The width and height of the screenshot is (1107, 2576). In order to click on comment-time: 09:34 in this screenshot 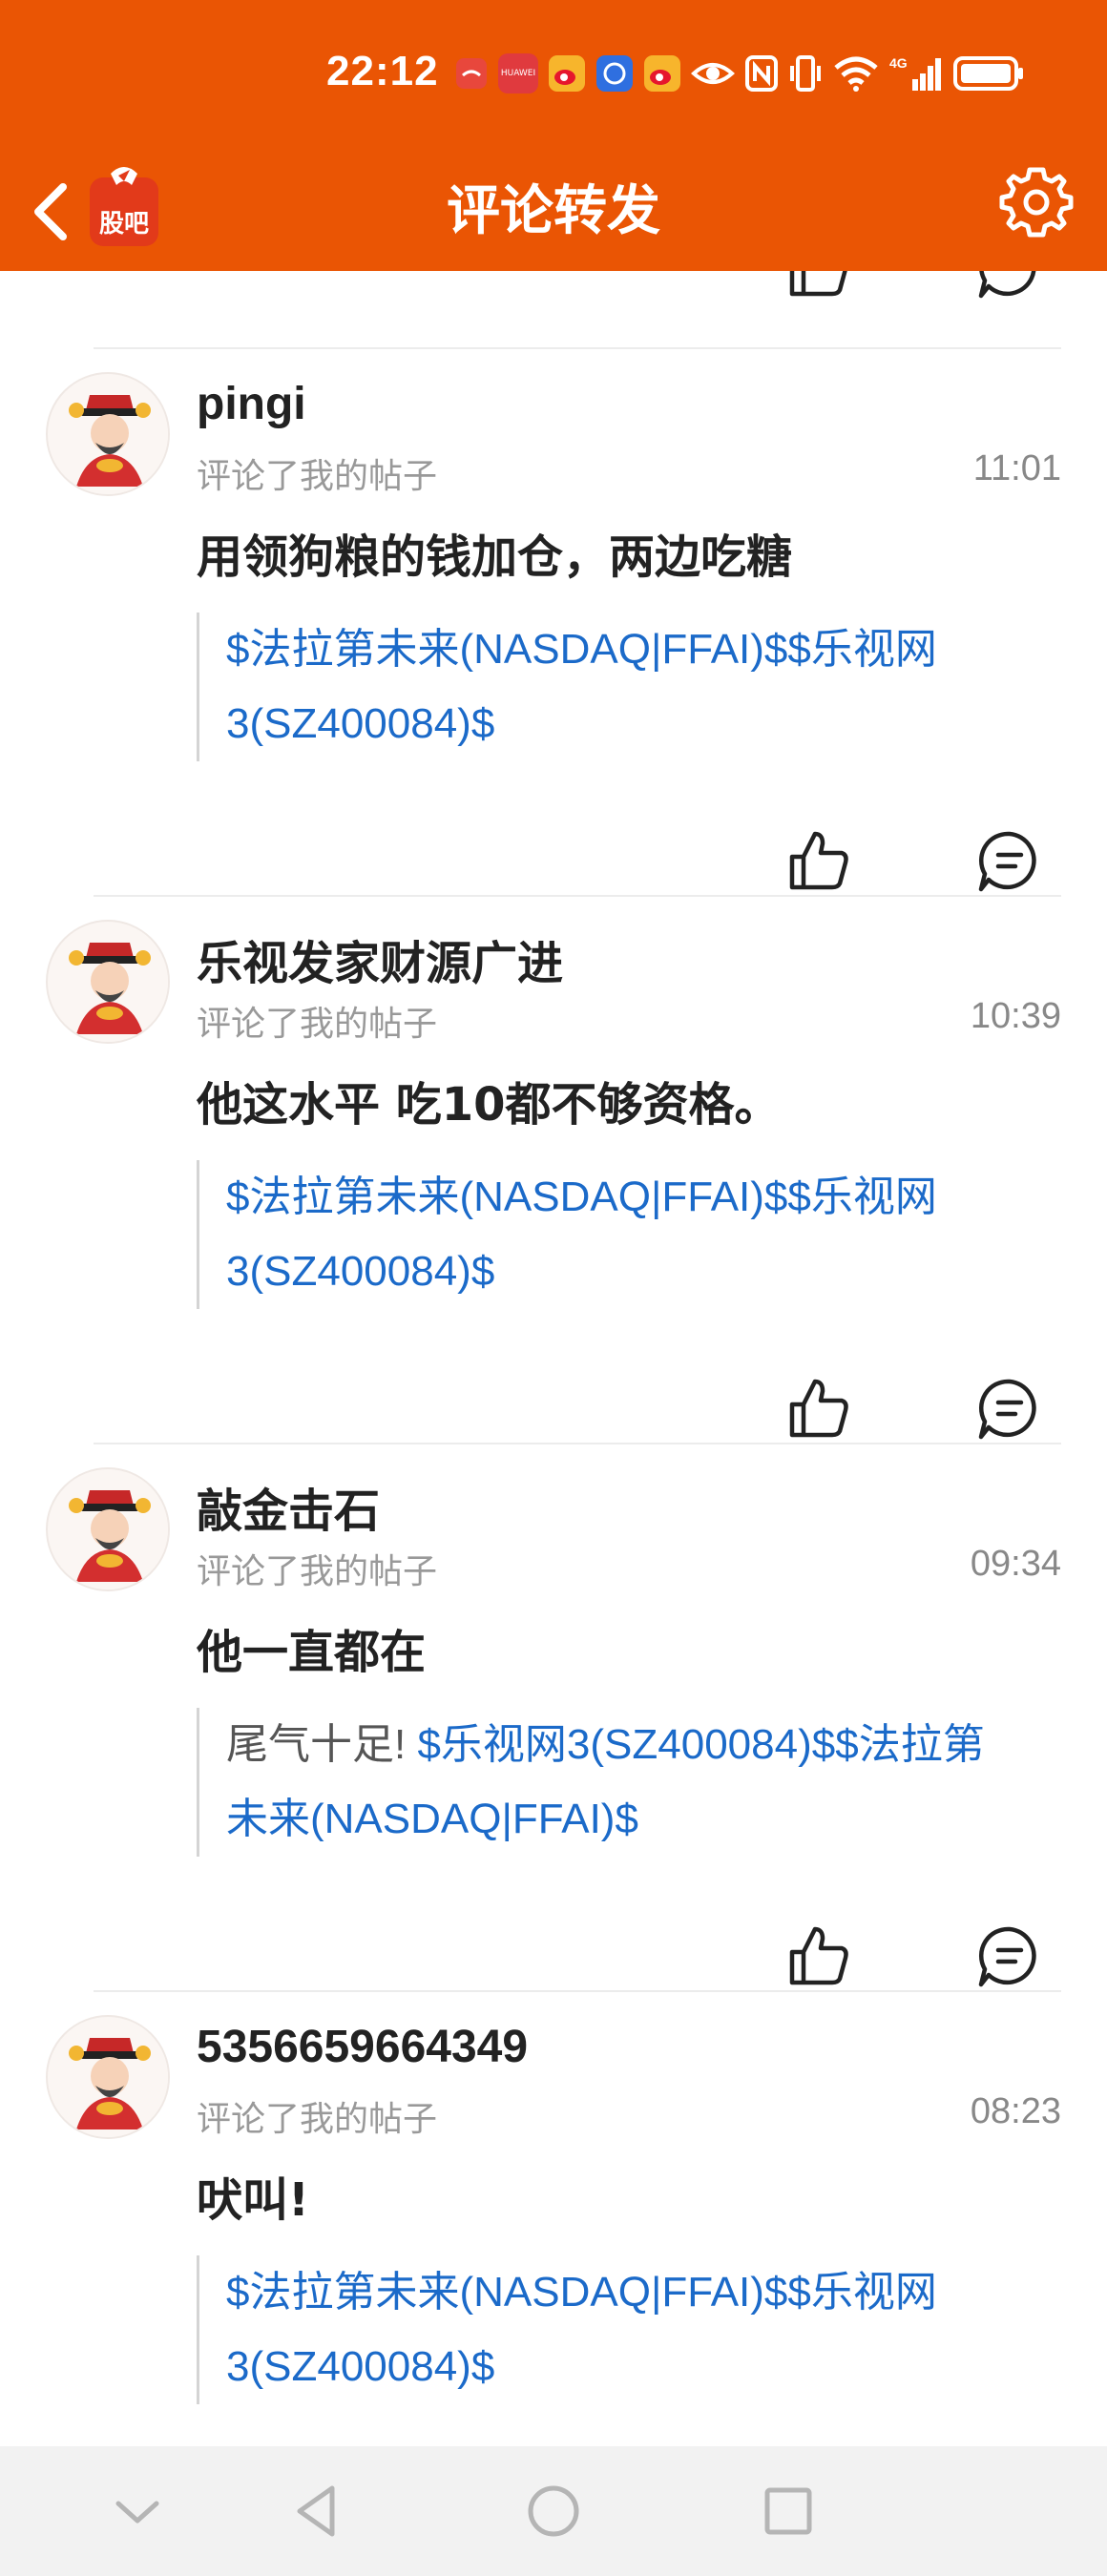, I will do `click(1015, 1564)`.